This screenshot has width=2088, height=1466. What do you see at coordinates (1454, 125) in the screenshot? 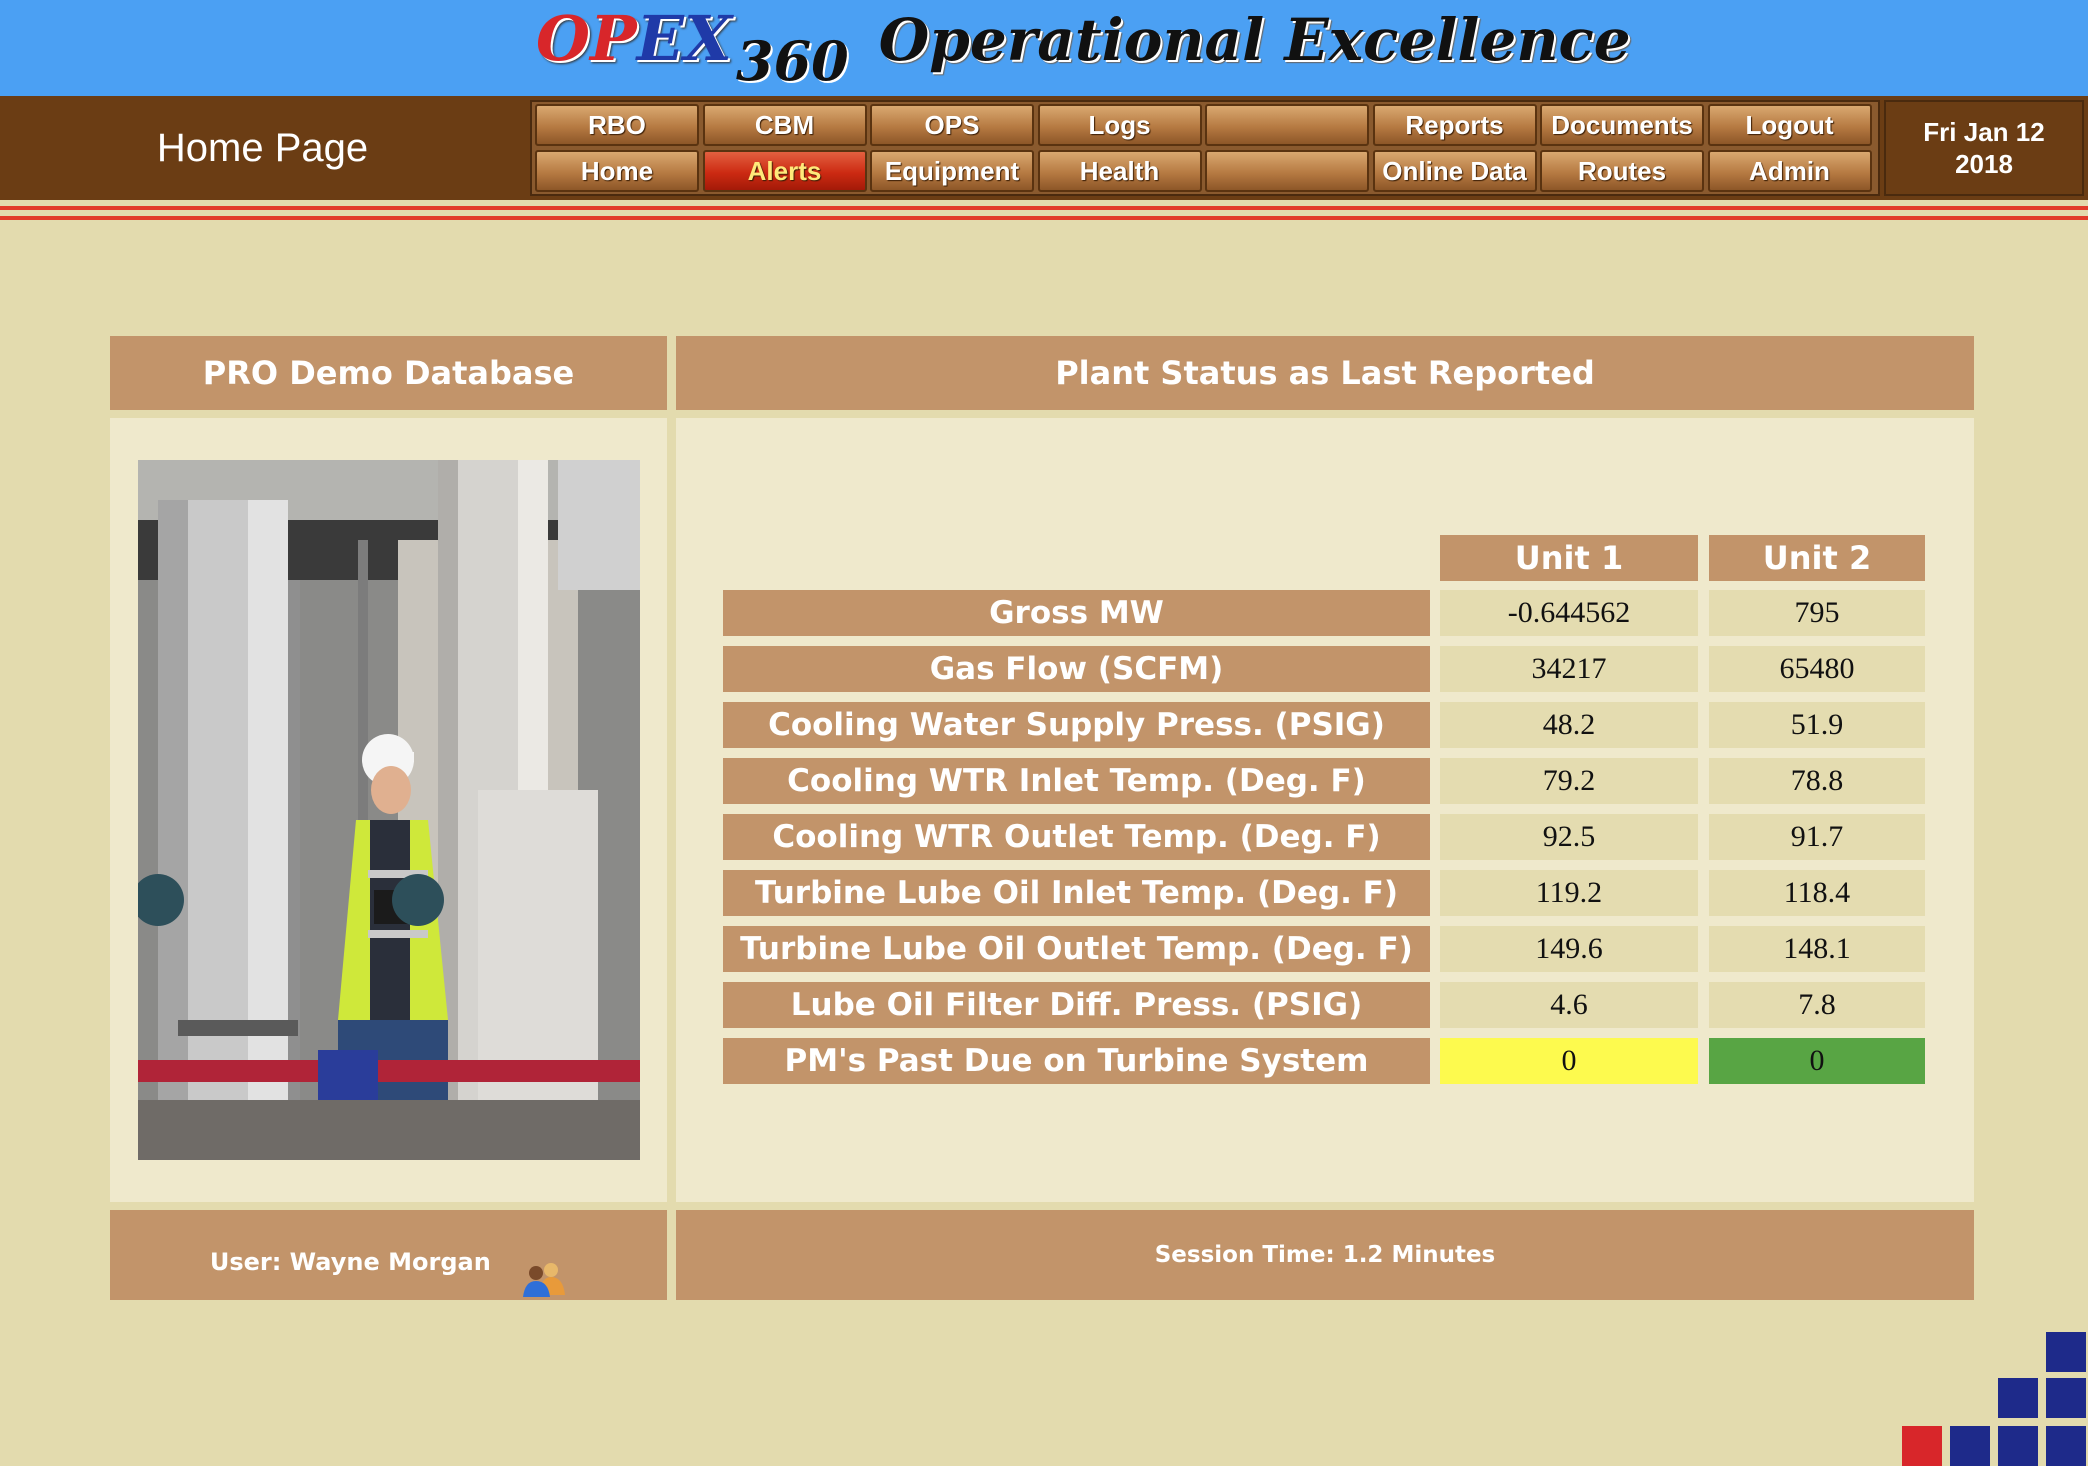
I see `nav-button-reports: Reports` at bounding box center [1454, 125].